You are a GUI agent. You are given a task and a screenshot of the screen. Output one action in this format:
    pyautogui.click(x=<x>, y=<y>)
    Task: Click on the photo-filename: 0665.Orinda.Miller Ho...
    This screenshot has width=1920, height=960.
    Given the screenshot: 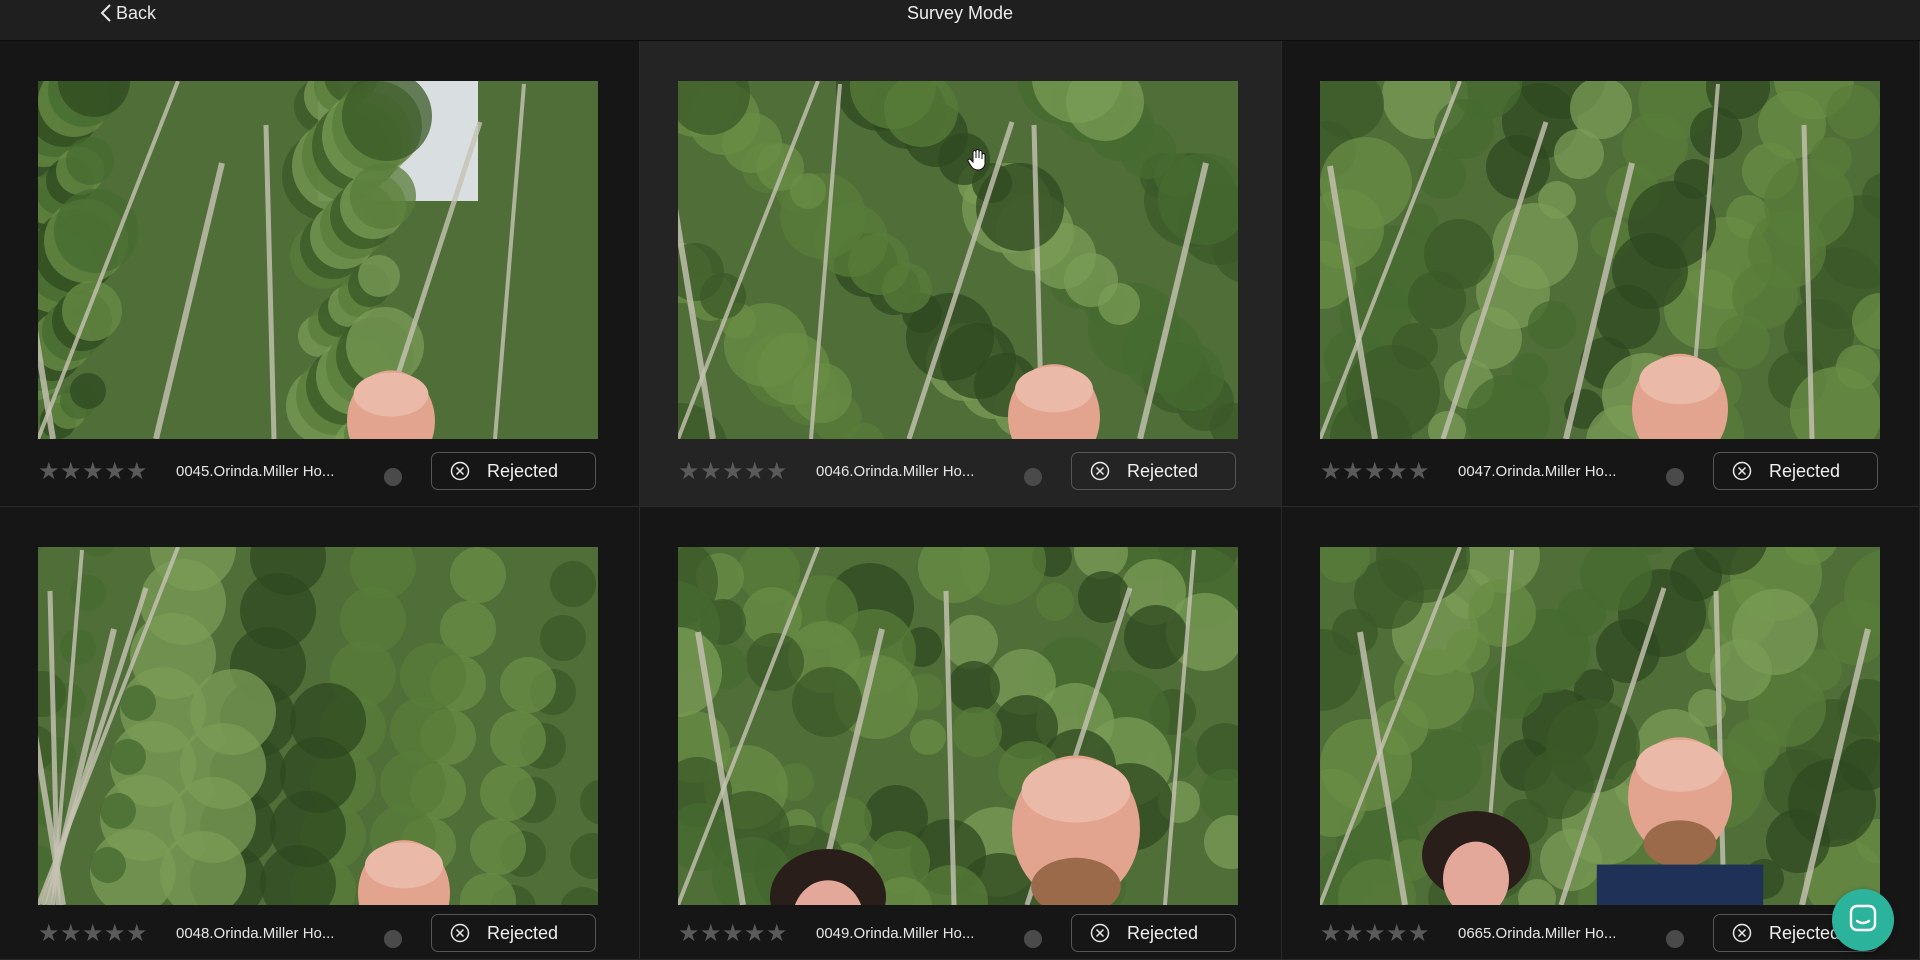 What is the action you would take?
    pyautogui.click(x=1537, y=933)
    